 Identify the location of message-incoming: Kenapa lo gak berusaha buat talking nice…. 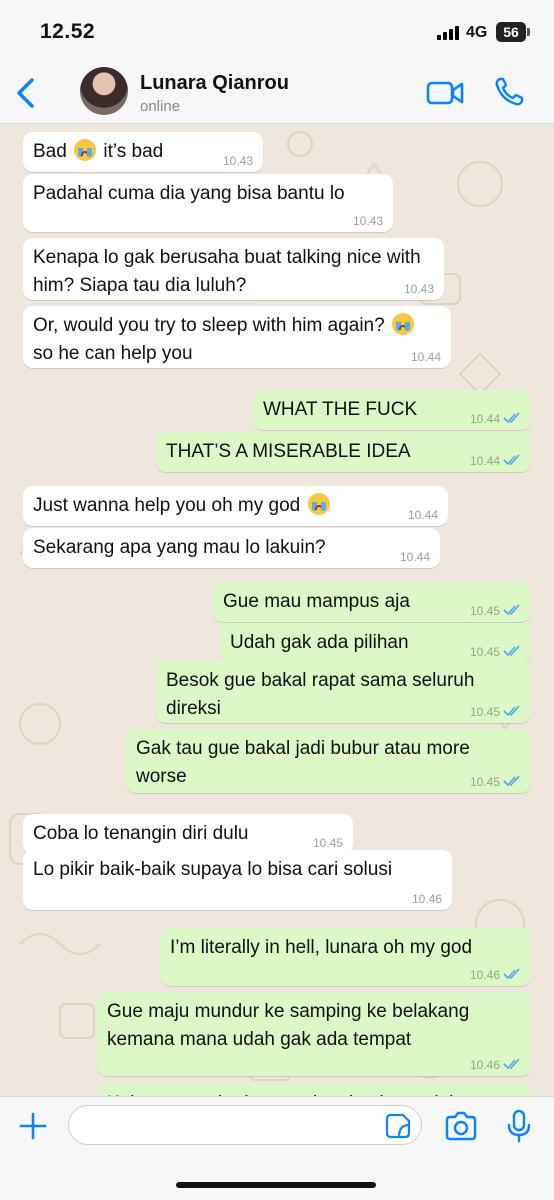
(233, 269).